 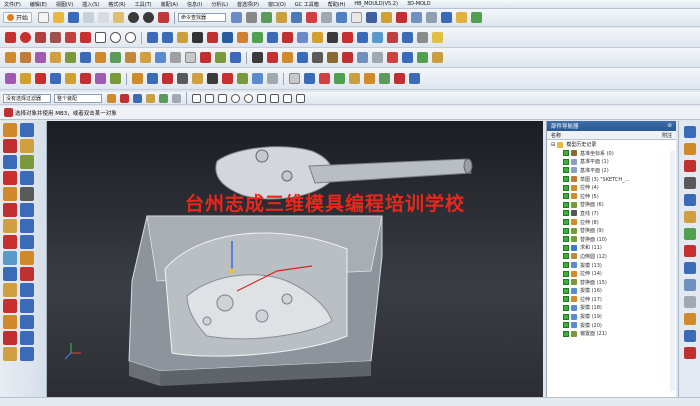 I want to click on simulate-icon, so click(x=399, y=78).